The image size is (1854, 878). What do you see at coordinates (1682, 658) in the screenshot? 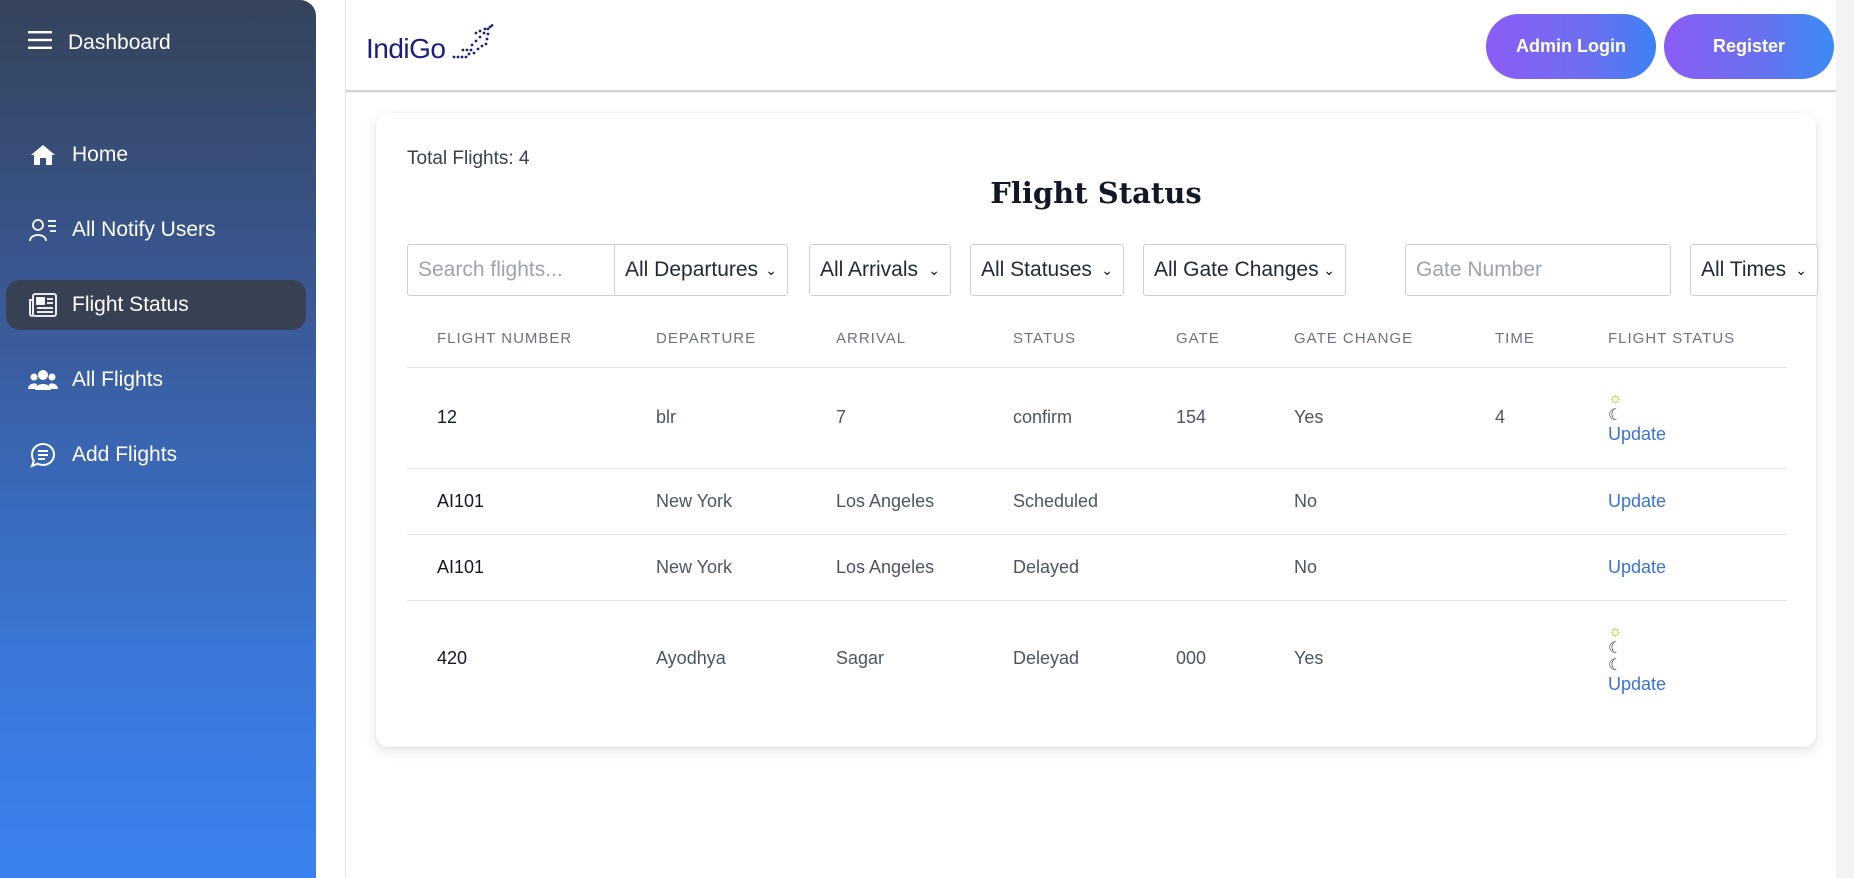
I see `flight-status-cell: ☼ ☾ ☾ Update` at bounding box center [1682, 658].